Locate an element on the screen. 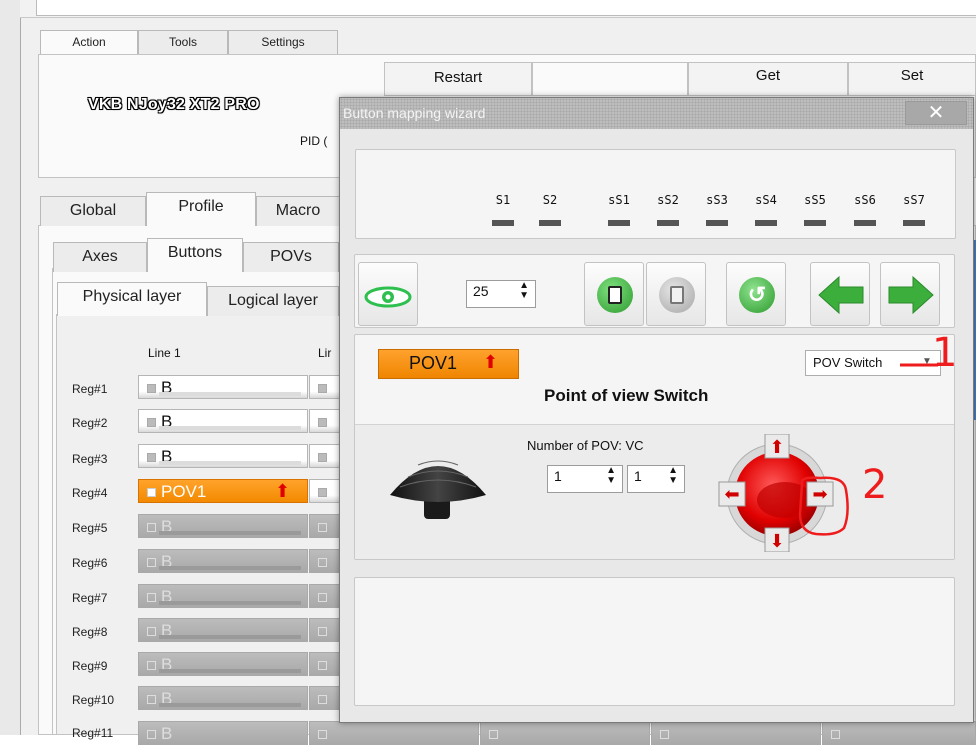 Image resolution: width=976 pixels, height=745 pixels. close-button: ✕ is located at coordinates (936, 113).